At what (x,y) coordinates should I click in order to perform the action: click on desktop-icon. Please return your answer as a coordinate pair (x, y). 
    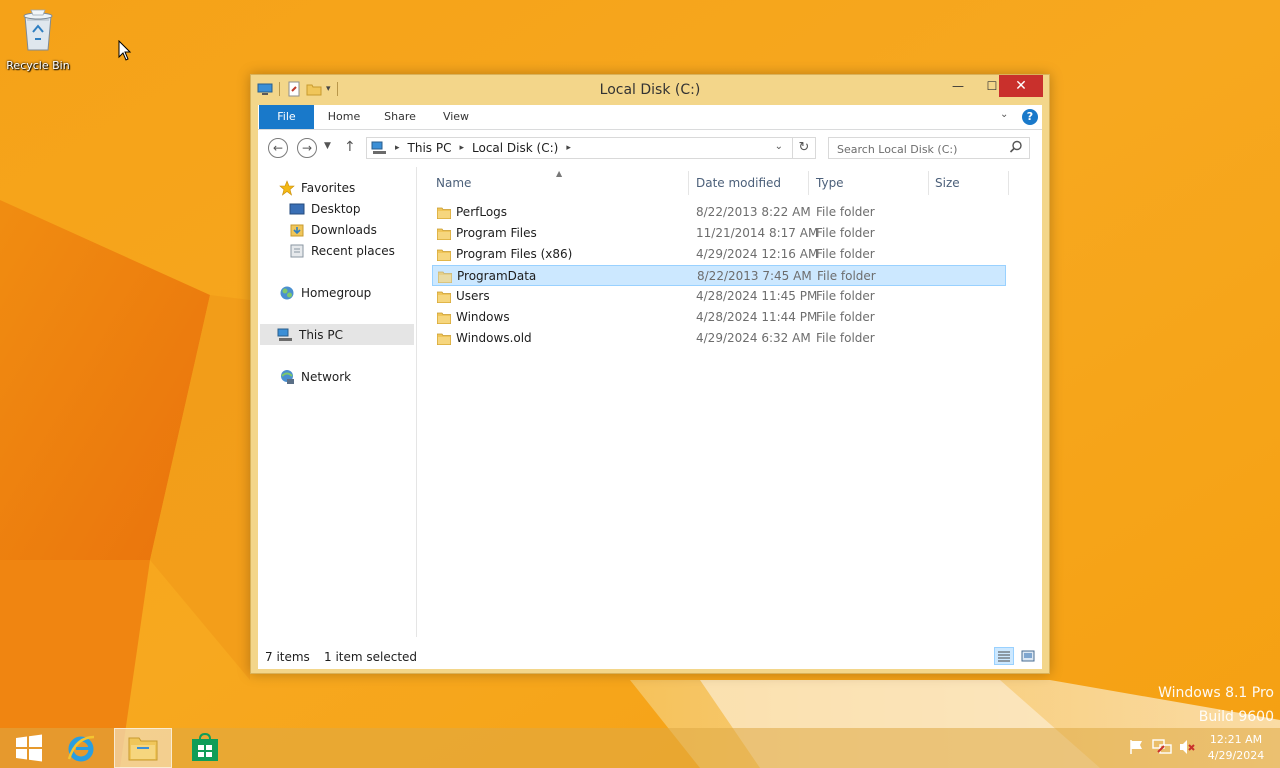
    Looking at the image, I should click on (297, 209).